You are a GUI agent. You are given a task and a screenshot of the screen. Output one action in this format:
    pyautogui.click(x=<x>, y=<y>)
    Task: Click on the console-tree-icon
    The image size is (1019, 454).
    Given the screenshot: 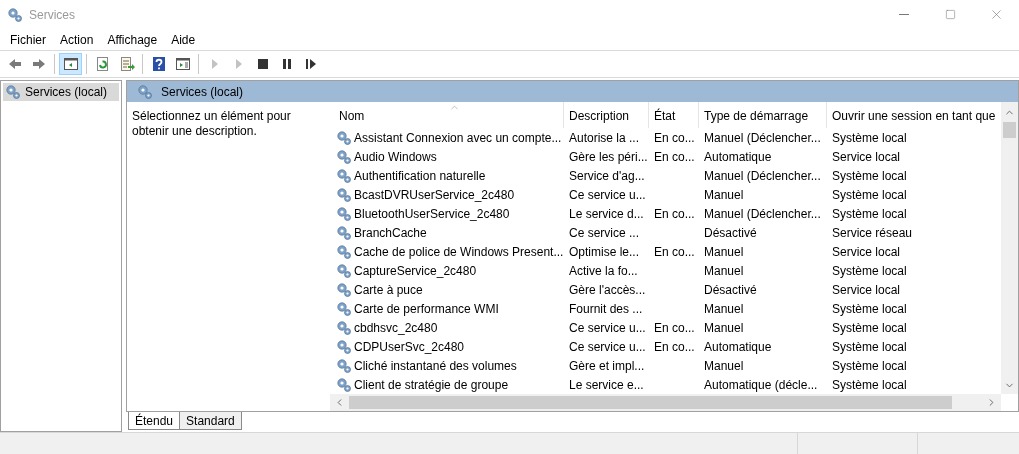 What is the action you would take?
    pyautogui.click(x=70, y=64)
    